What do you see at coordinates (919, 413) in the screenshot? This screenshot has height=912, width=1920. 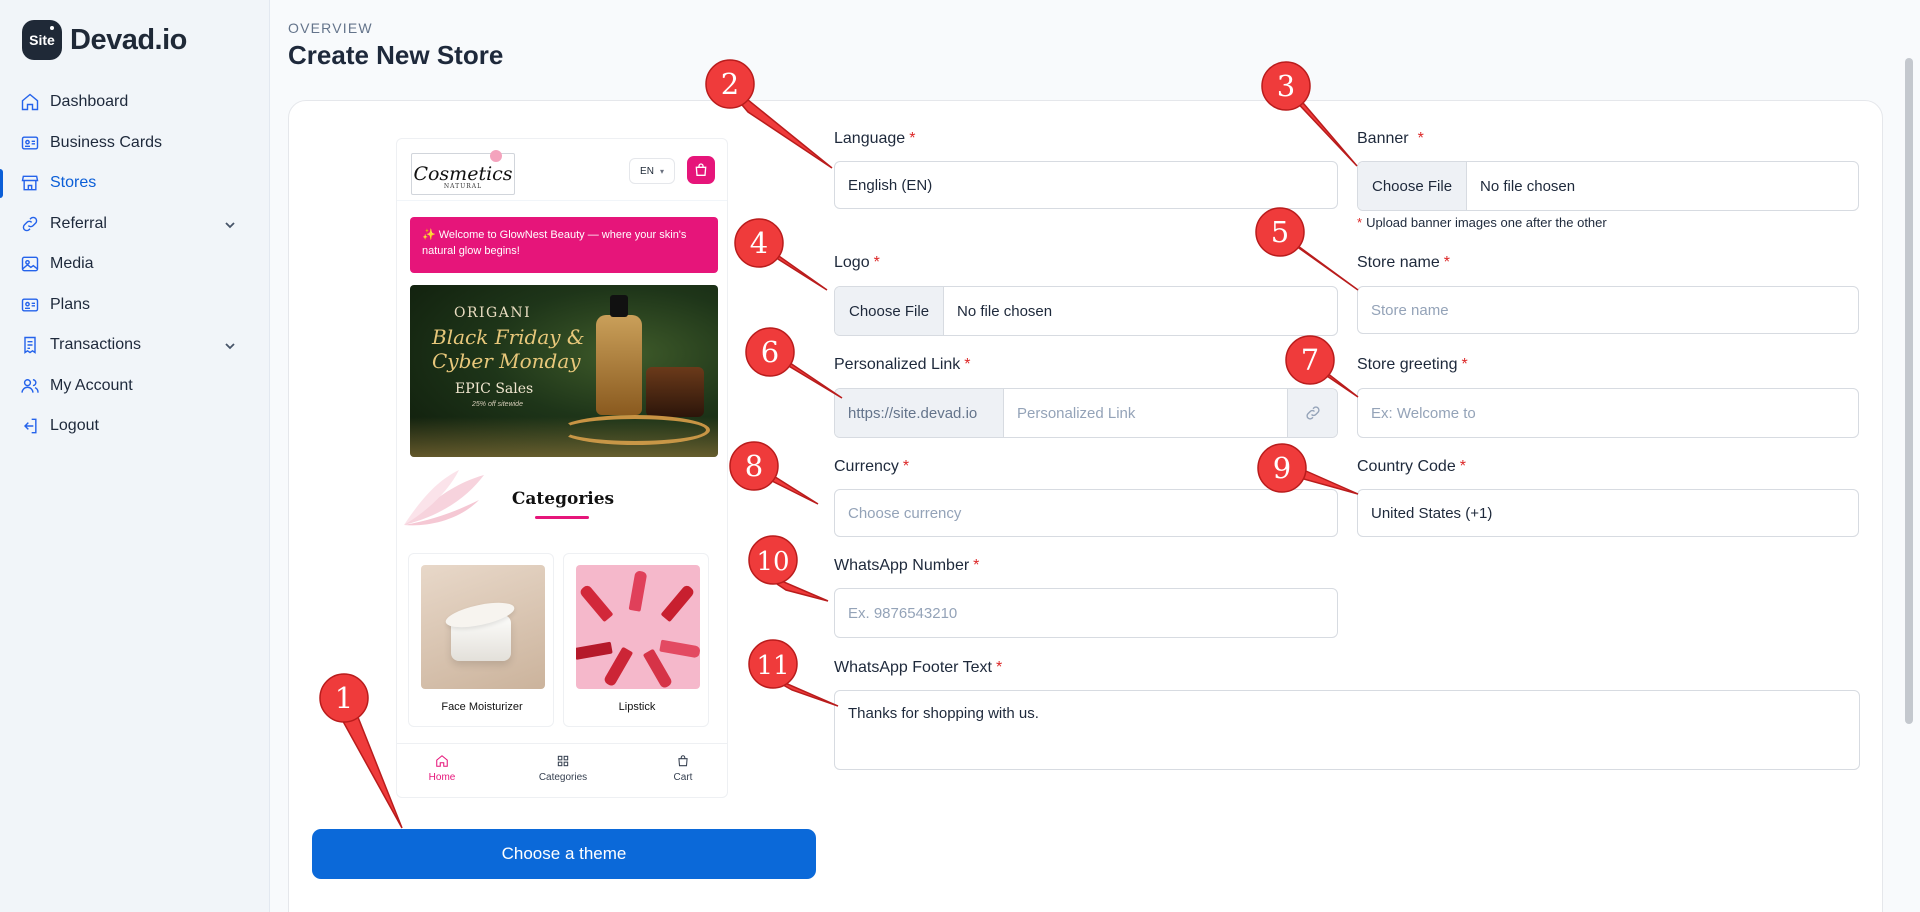 I see `personalized-link-prefix: https://site.devad.io` at bounding box center [919, 413].